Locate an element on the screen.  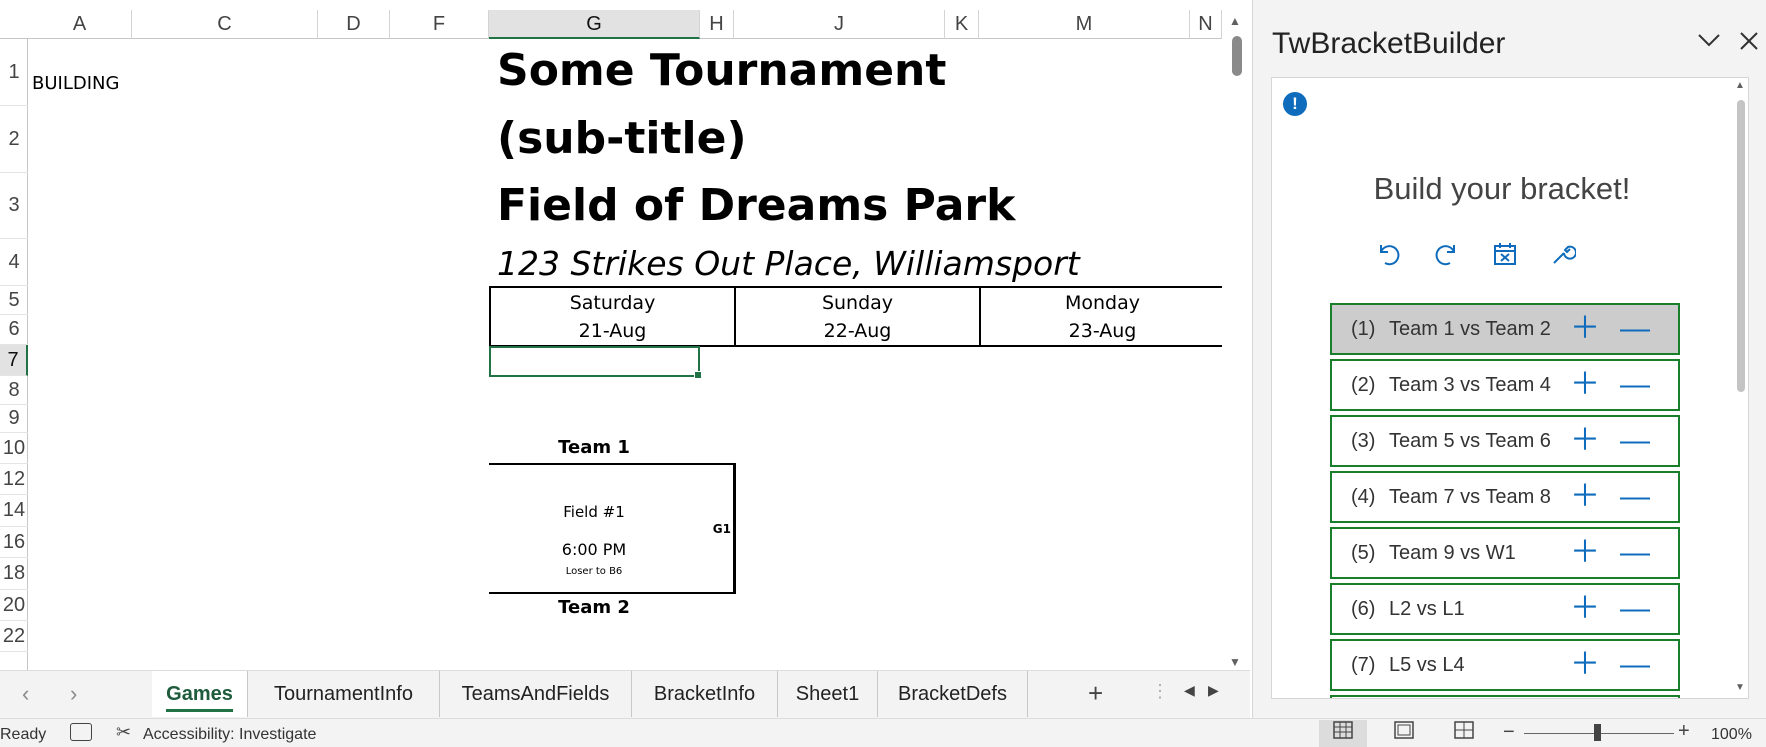
tab-tournamentinfo: TournamentInfo is located at coordinates (344, 694).